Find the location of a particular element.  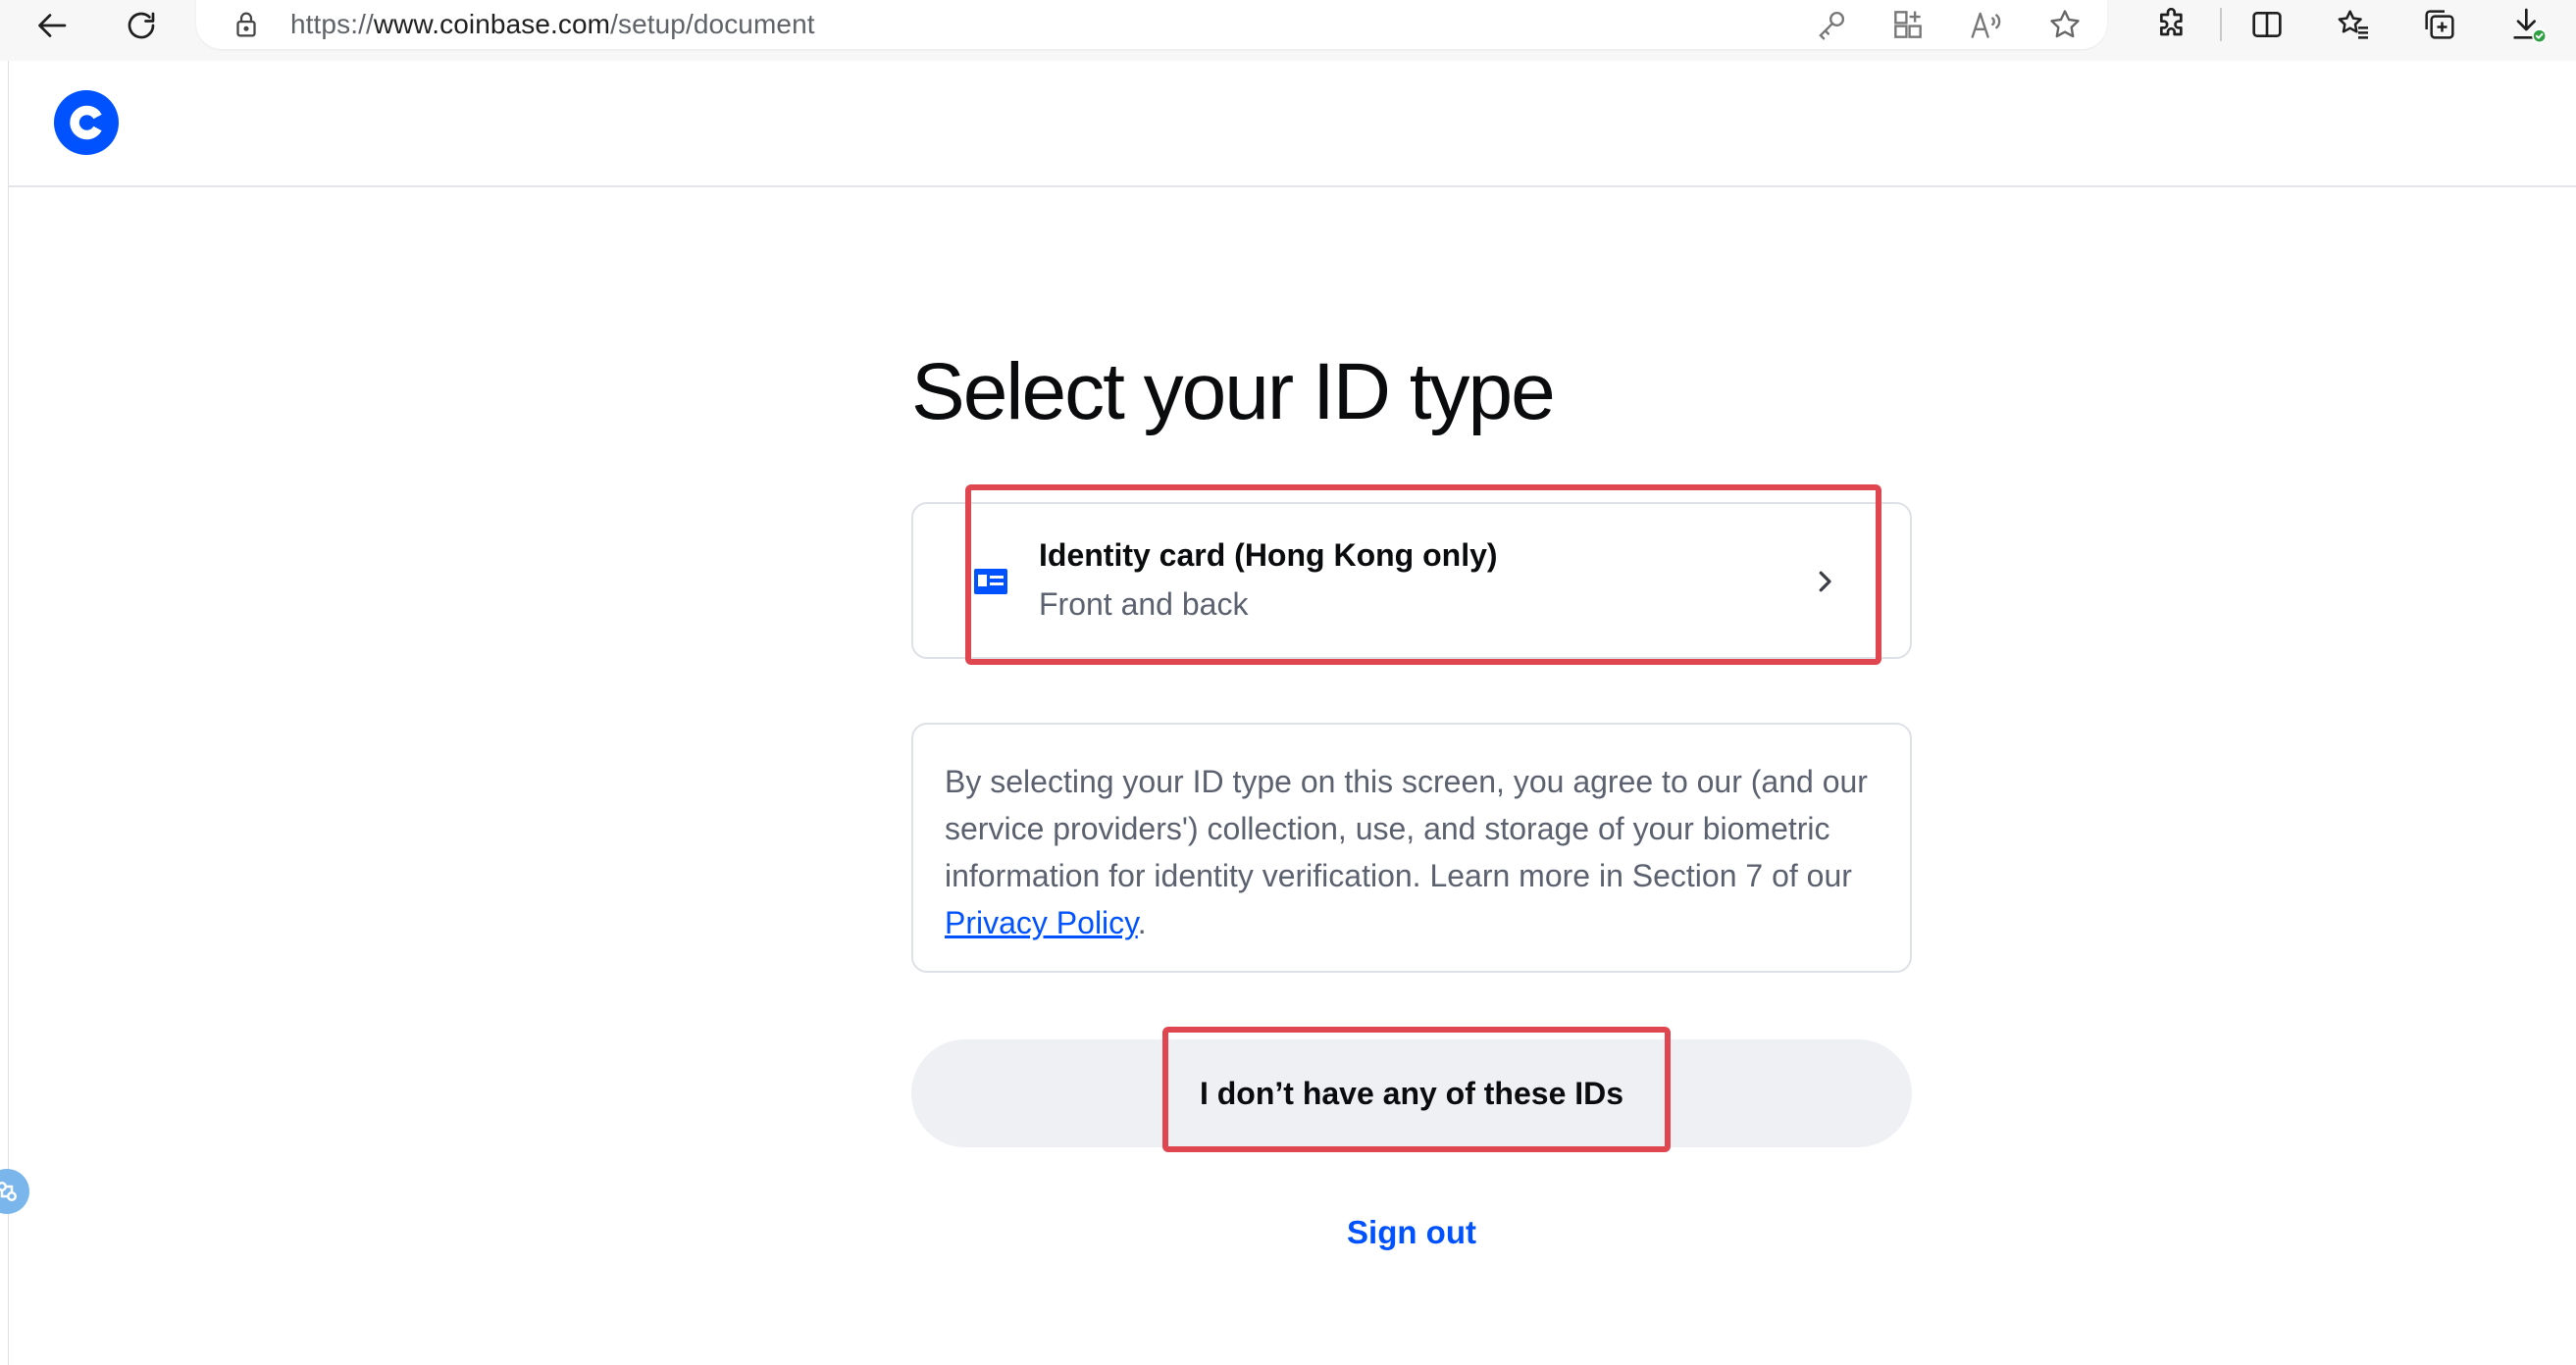

back-arrow-icon is located at coordinates (52, 25).